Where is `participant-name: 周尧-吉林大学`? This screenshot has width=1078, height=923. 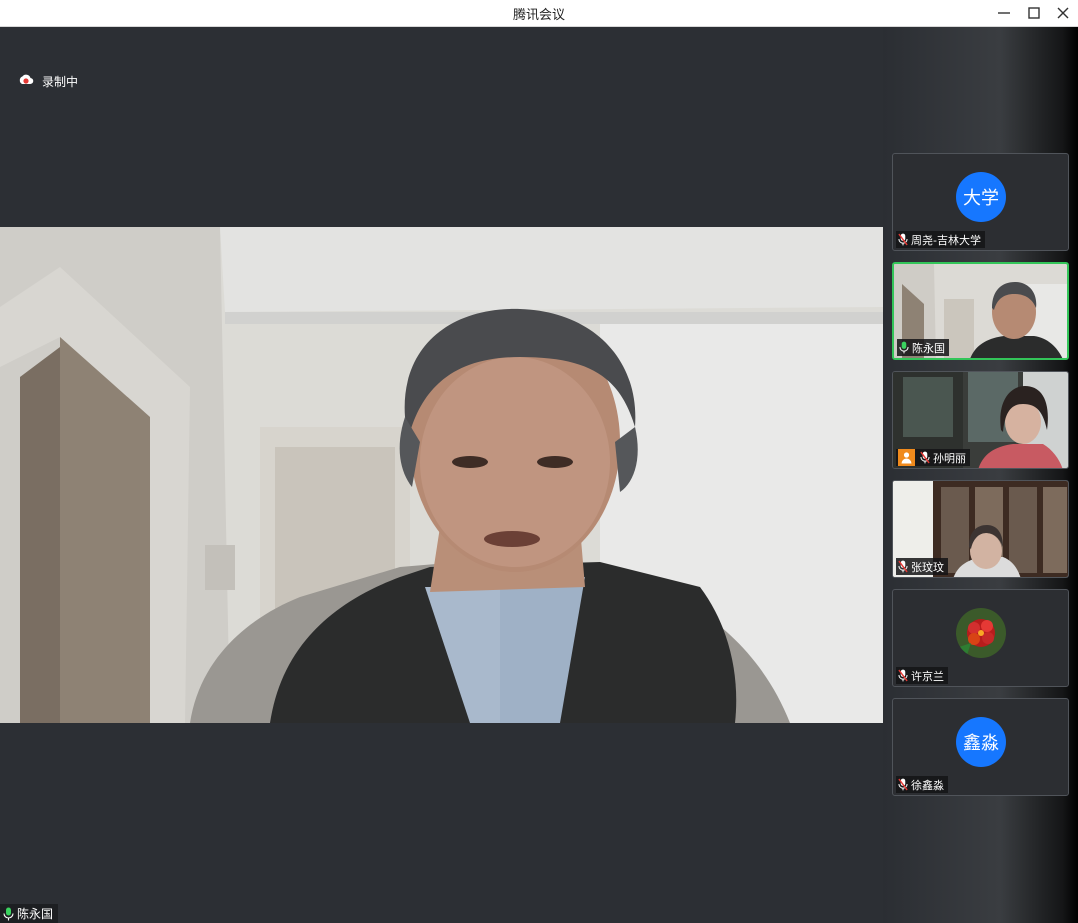 participant-name: 周尧-吉林大学 is located at coordinates (946, 240).